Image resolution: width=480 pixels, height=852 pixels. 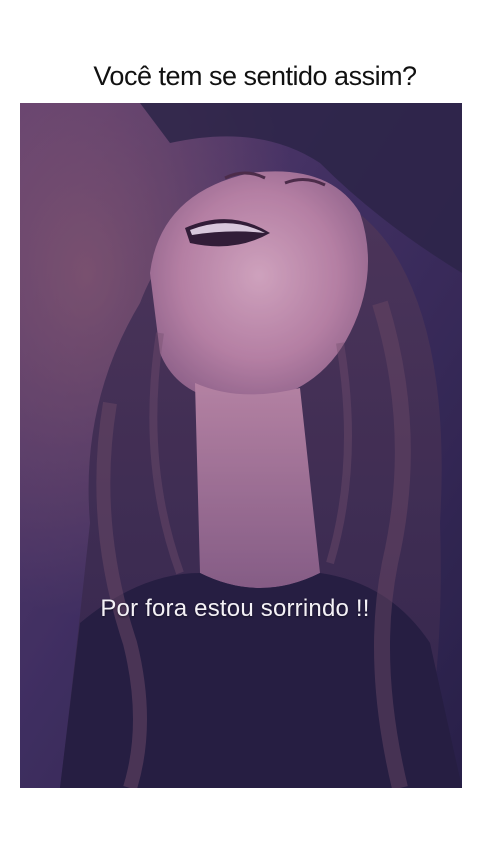 What do you see at coordinates (235, 608) in the screenshot?
I see `video-caption: Por fora estou sorrindo !!` at bounding box center [235, 608].